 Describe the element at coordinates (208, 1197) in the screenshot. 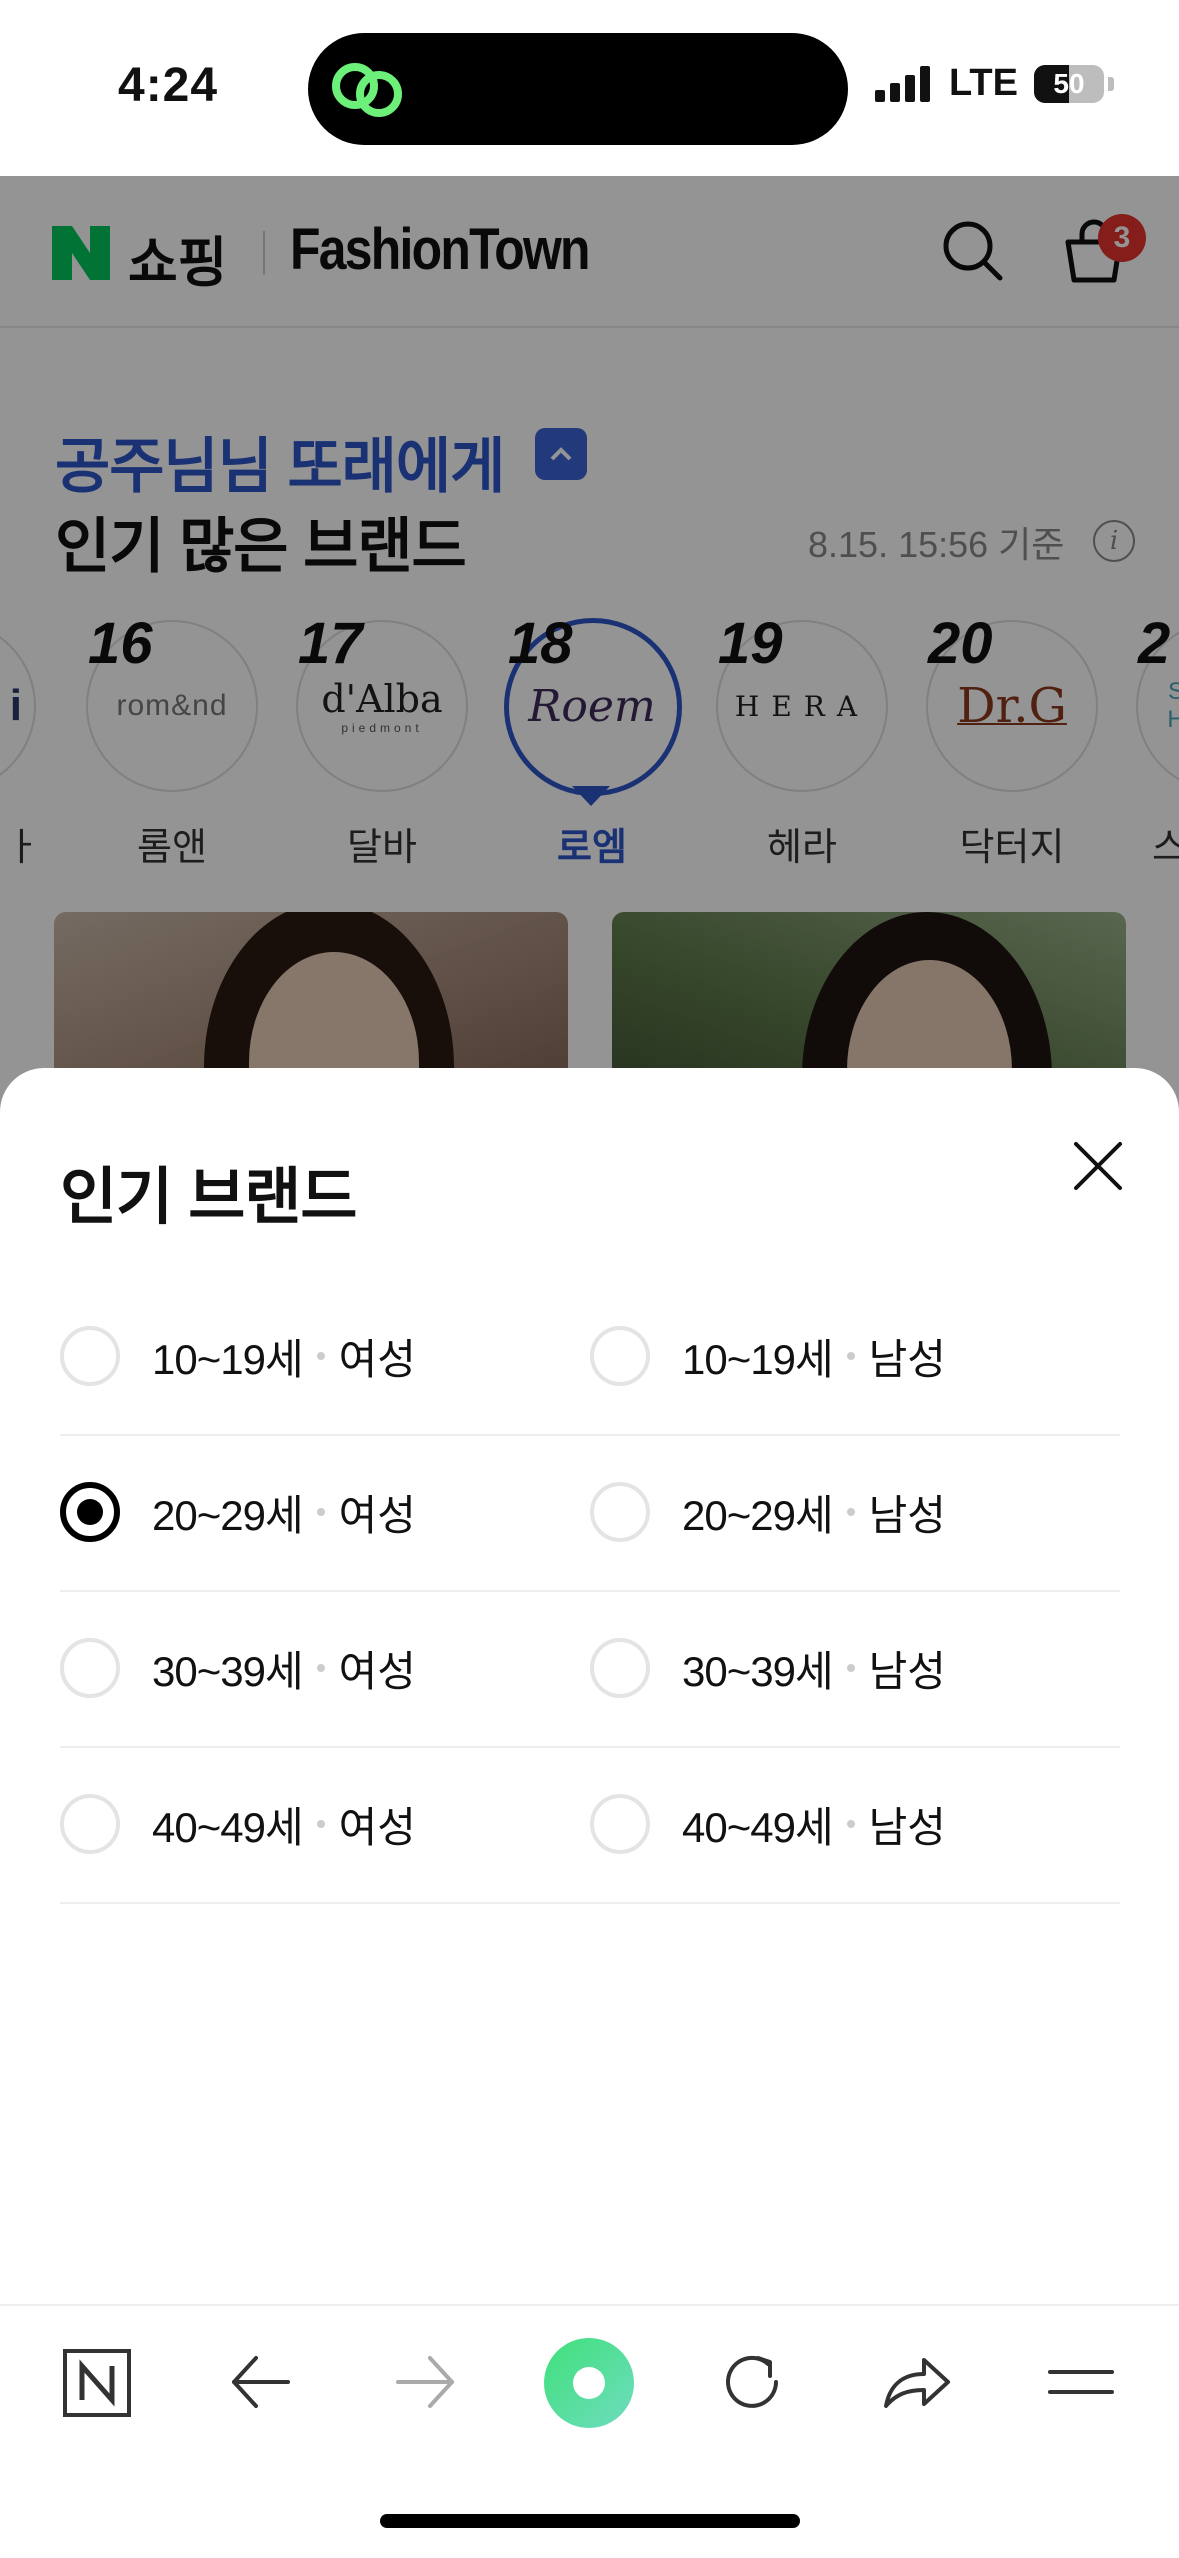

I see `sheet-title: 인기 브랜드` at that location.